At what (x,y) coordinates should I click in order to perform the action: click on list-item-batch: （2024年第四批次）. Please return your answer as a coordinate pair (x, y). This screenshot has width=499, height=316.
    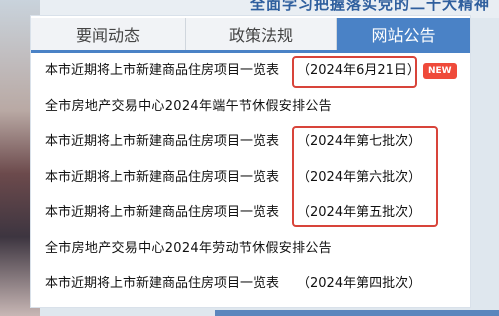
    Looking at the image, I should click on (359, 284).